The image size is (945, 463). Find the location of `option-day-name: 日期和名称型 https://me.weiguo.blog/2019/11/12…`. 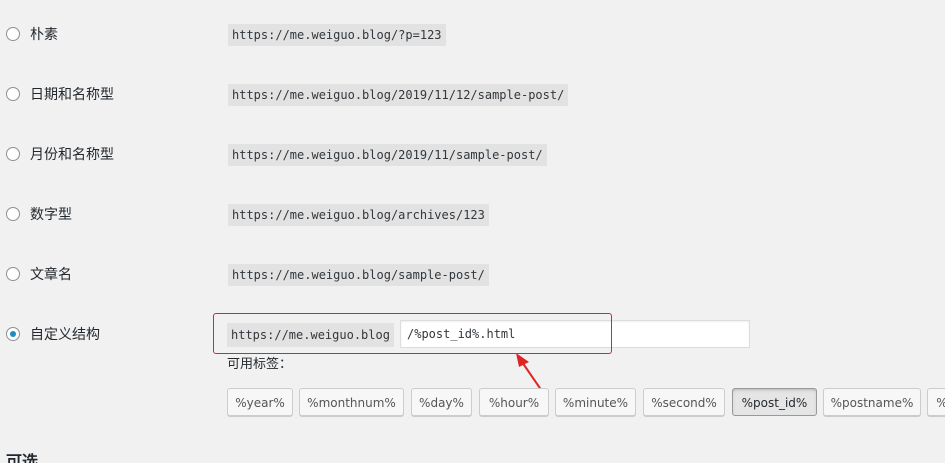

option-day-name: 日期和名称型 https://me.weiguo.blog/2019/11/12… is located at coordinates (472, 95).